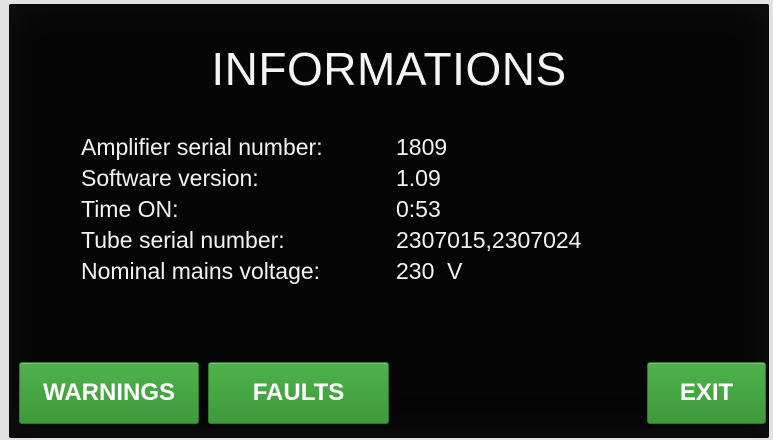  What do you see at coordinates (183, 240) in the screenshot?
I see `info-label: Tube serial number:` at bounding box center [183, 240].